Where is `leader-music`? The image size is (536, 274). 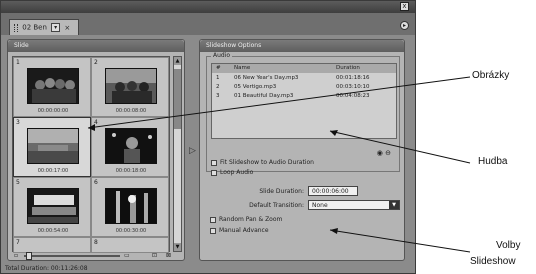 leader-music is located at coordinates (400, 147).